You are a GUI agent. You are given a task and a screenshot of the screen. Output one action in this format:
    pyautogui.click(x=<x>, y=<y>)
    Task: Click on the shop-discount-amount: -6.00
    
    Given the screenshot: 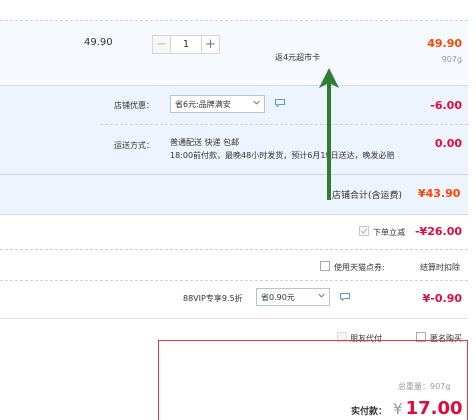 What is the action you would take?
    pyautogui.click(x=446, y=105)
    